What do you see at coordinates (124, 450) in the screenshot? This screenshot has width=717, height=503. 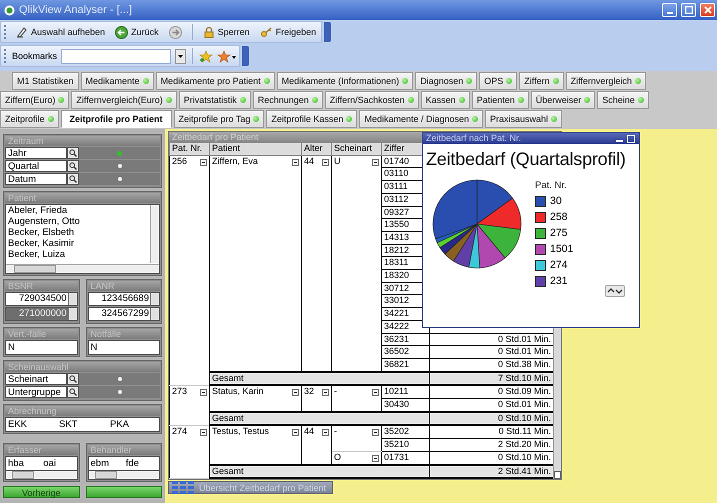 I see `panel-title: Behandler` at bounding box center [124, 450].